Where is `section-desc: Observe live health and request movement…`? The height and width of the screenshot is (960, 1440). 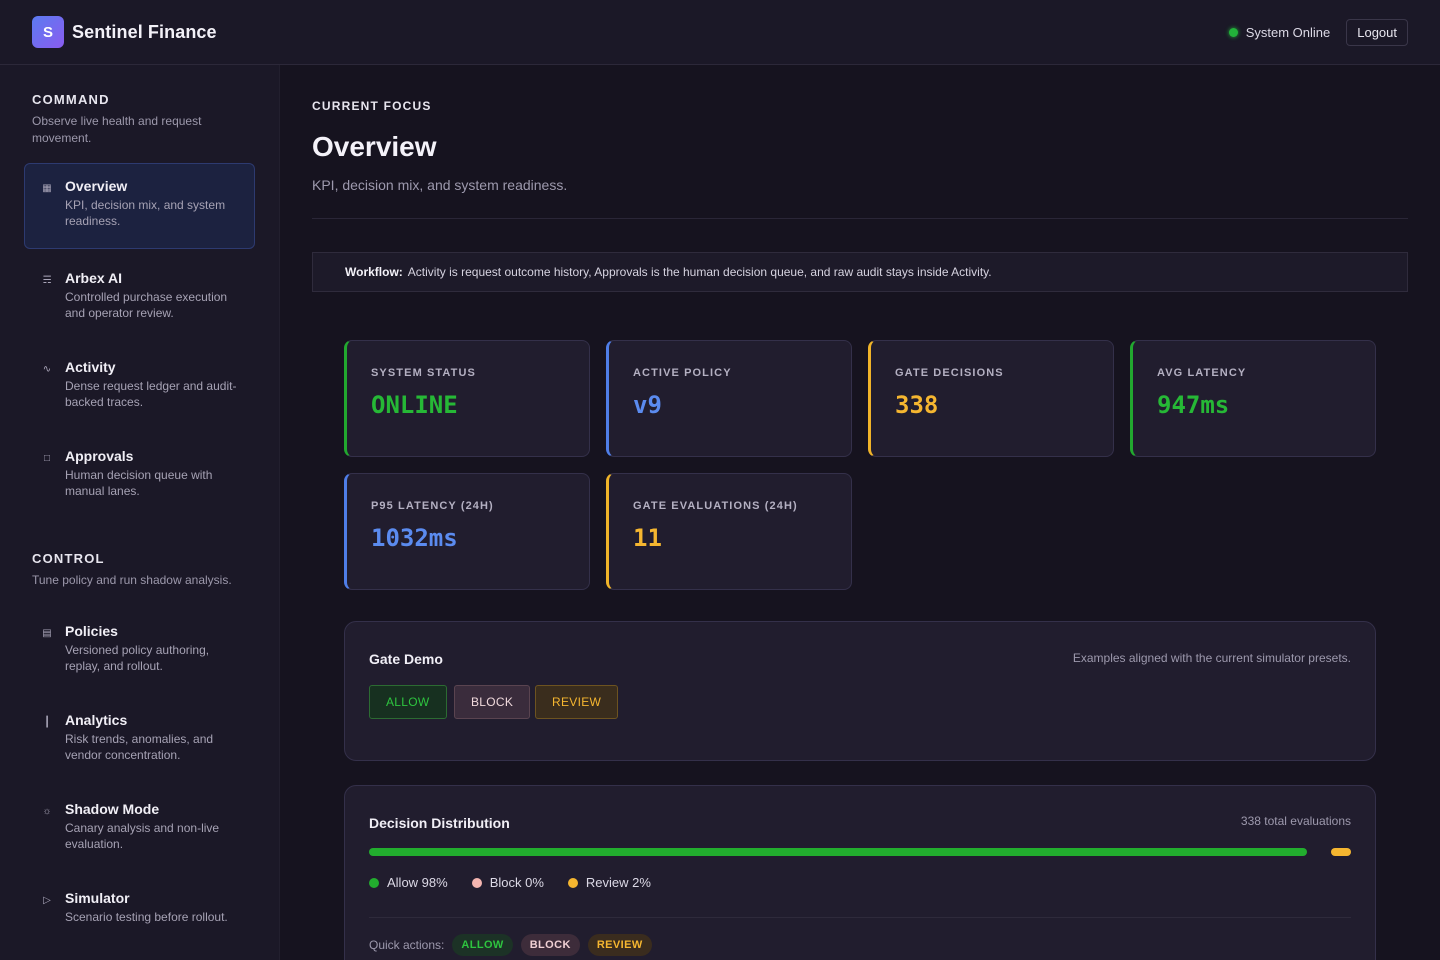
section-desc: Observe live health and request movement… is located at coordinates (117, 129).